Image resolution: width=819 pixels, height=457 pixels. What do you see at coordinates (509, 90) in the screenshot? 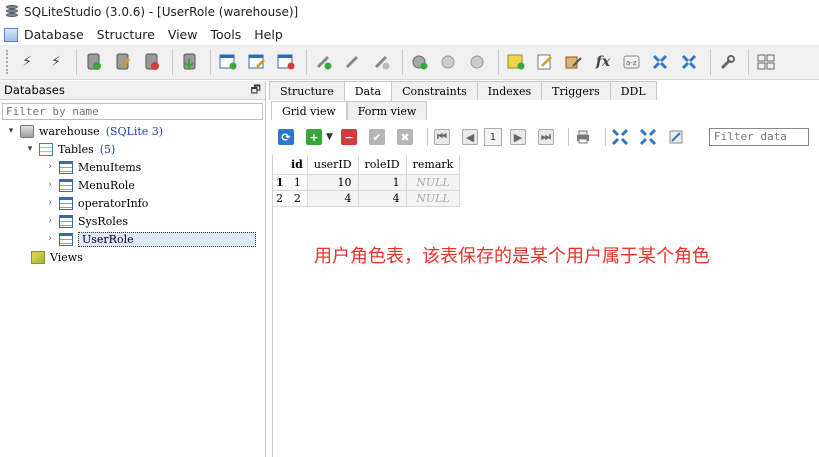
I see `tab-indexes: Indexes` at bounding box center [509, 90].